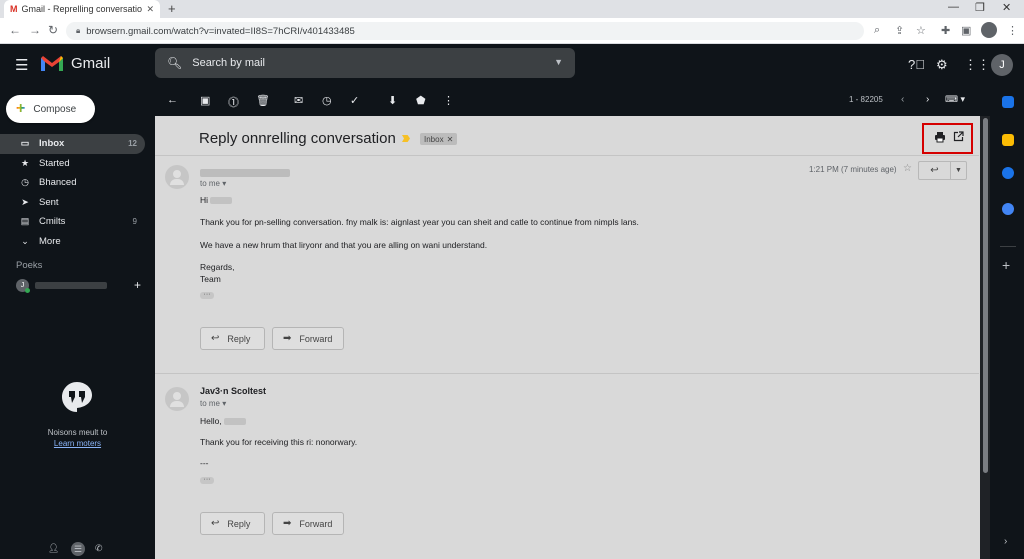 Image resolution: width=1024 pixels, height=559 pixels. Describe the element at coordinates (866, 99) in the screenshot. I see `pagination-count: 1 - 82205` at that location.